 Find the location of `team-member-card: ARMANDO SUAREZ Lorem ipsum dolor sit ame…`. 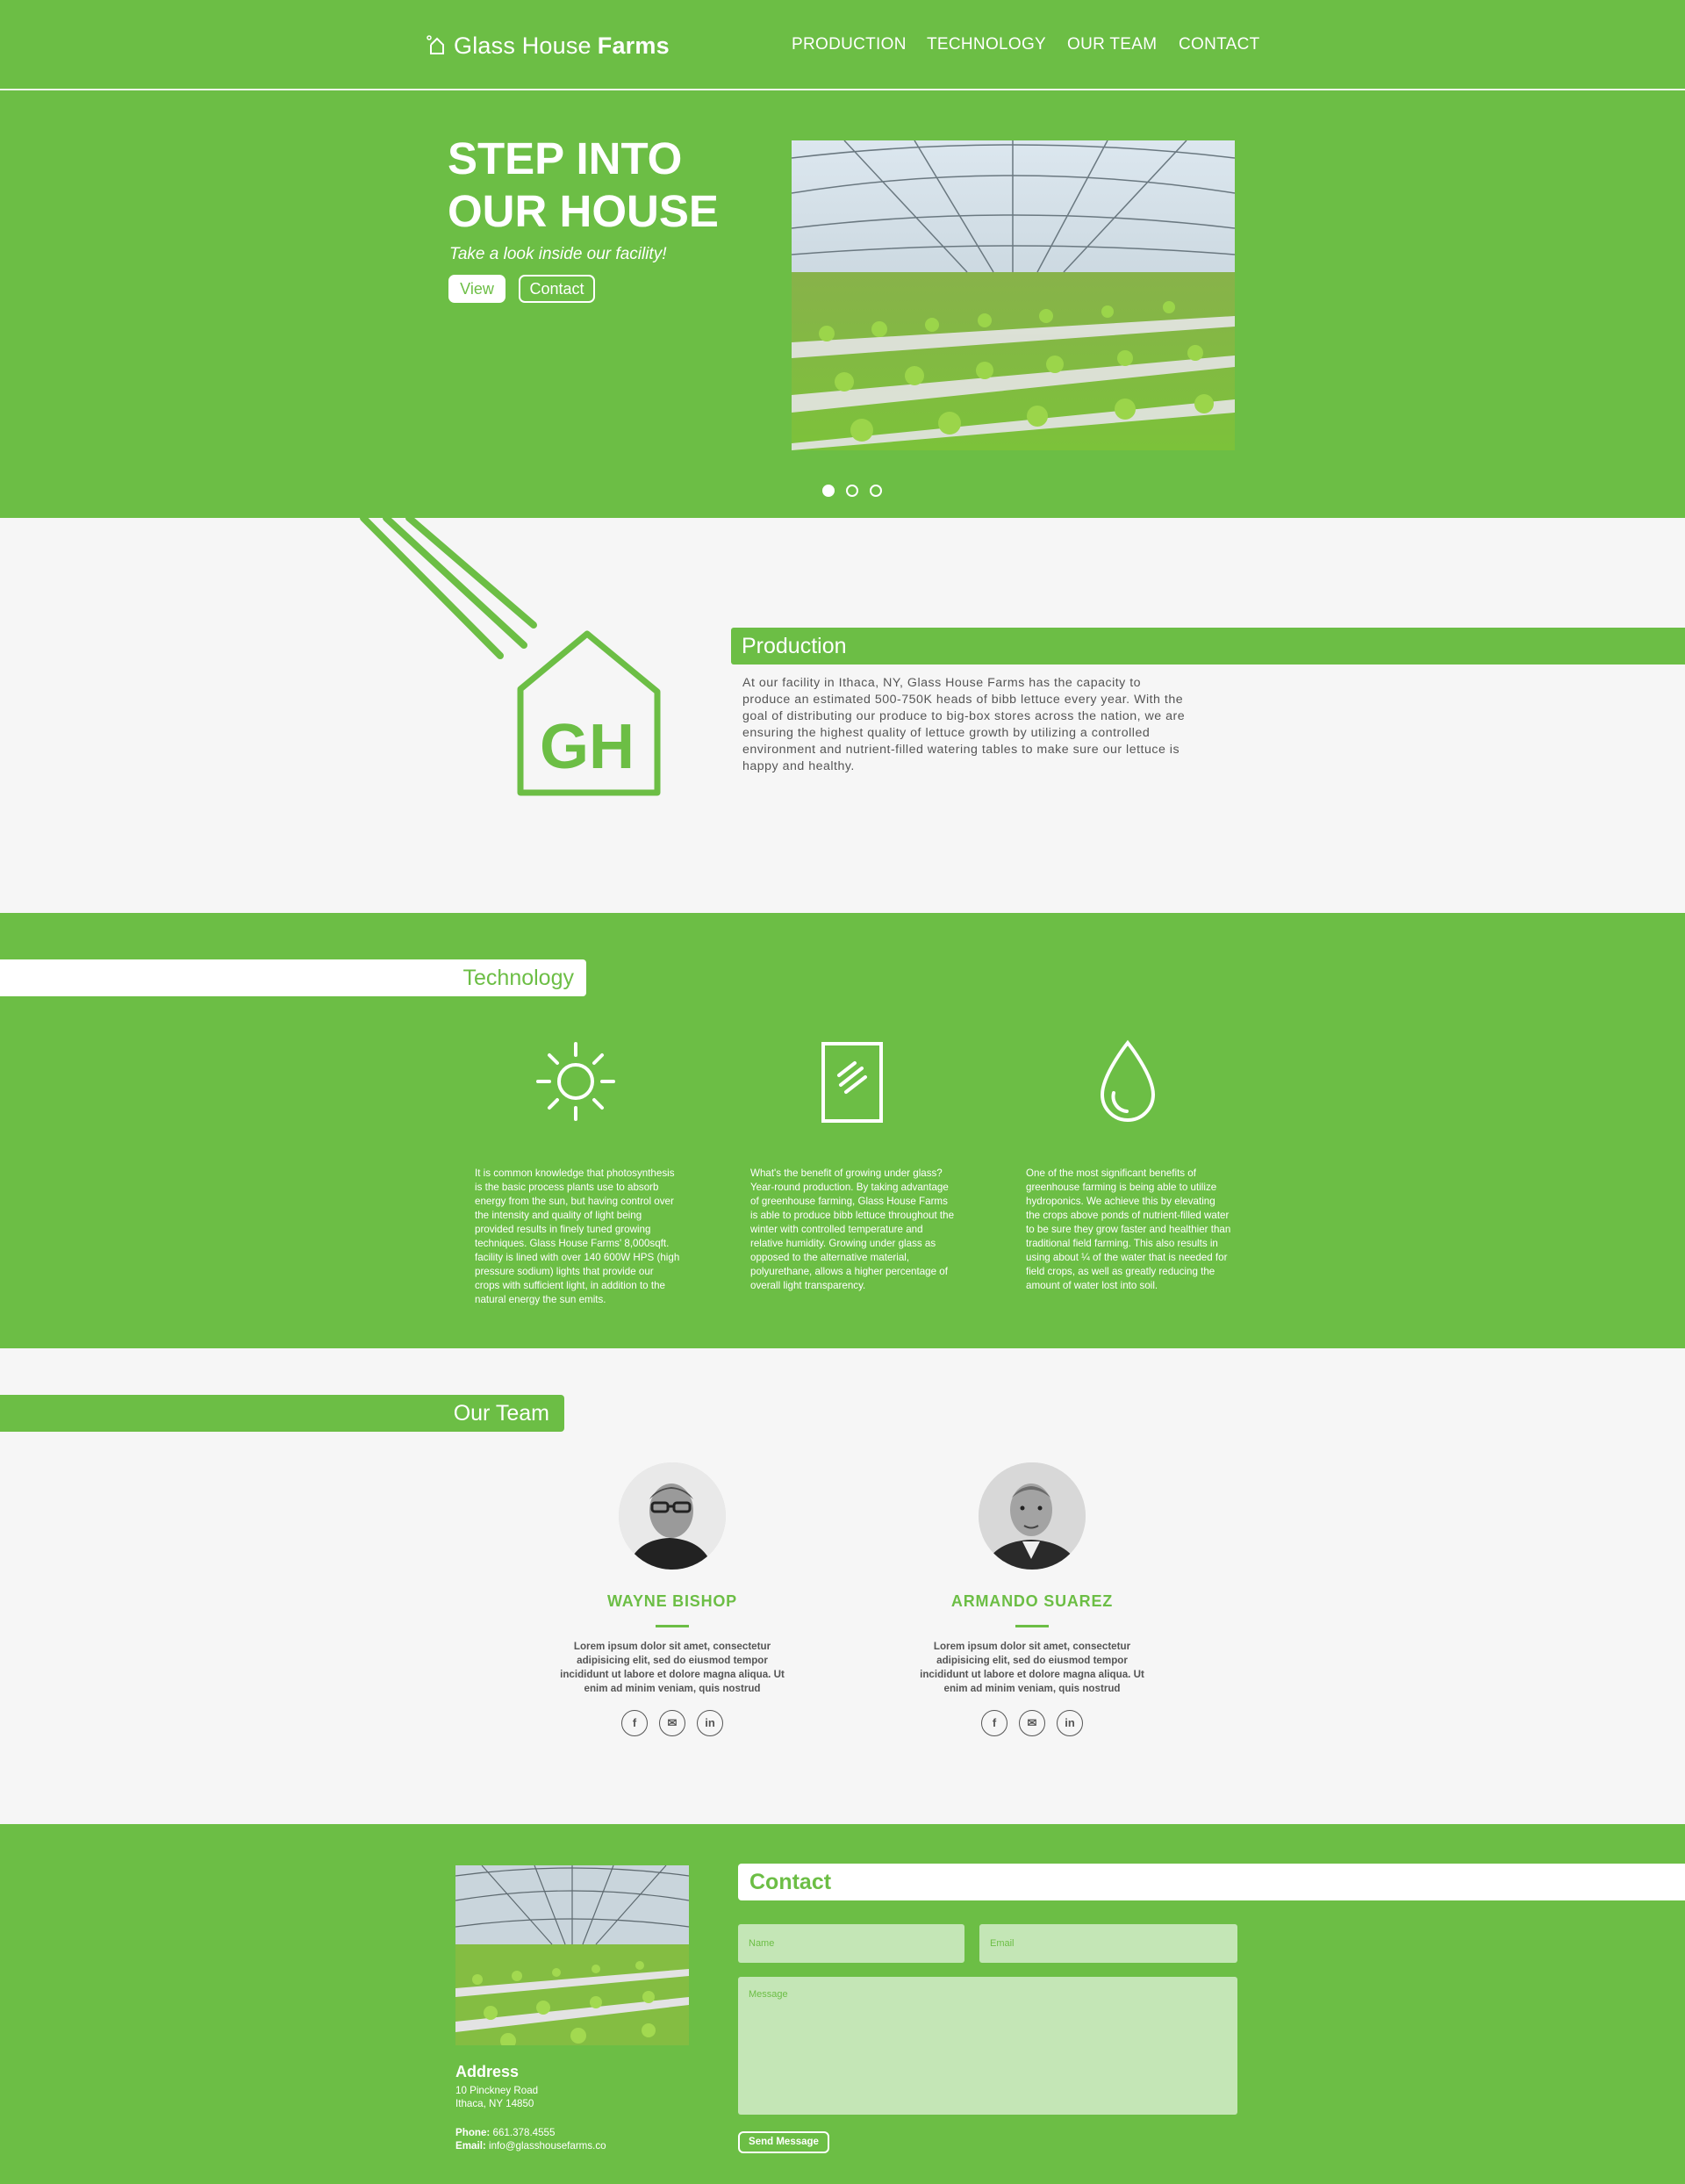

team-member-card: ARMANDO SUAREZ Lorem ipsum dolor sit ame… is located at coordinates (1032, 1599).